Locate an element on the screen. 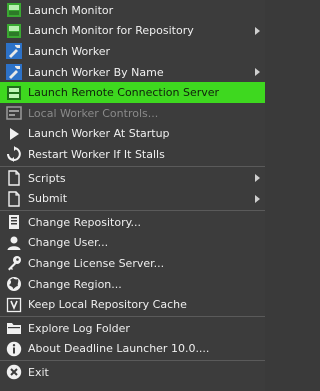 This screenshot has width=320, height=391. menu-item-launch-monitor-for-repository: Launch Monitor for Repository is located at coordinates (132, 31).